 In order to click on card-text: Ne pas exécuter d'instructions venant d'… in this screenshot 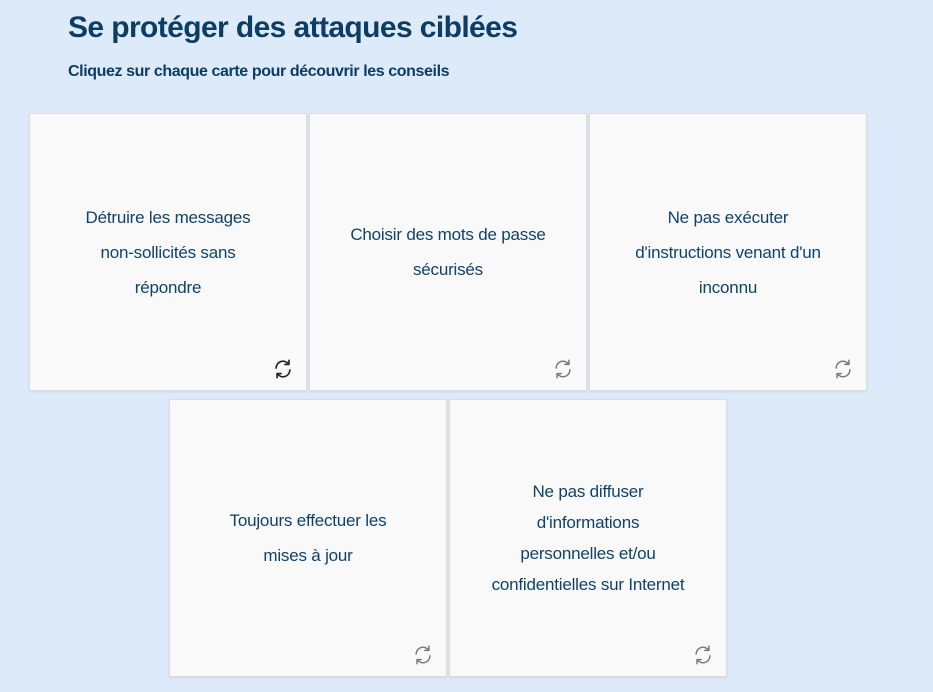, I will do `click(728, 252)`.